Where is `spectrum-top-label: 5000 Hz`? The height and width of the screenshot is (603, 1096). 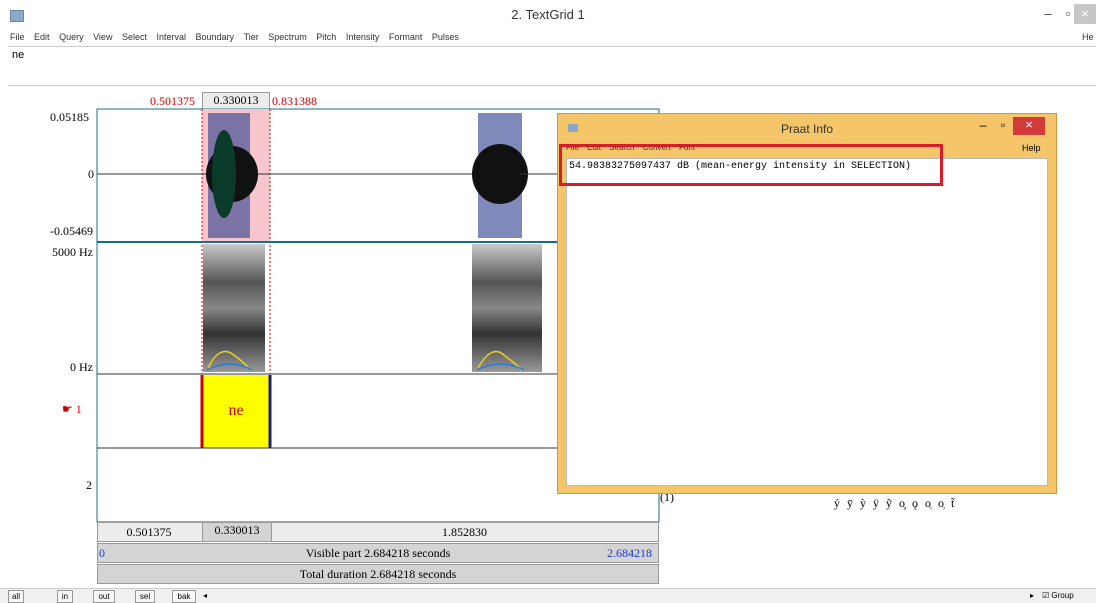
spectrum-top-label: 5000 Hz is located at coordinates (72, 252).